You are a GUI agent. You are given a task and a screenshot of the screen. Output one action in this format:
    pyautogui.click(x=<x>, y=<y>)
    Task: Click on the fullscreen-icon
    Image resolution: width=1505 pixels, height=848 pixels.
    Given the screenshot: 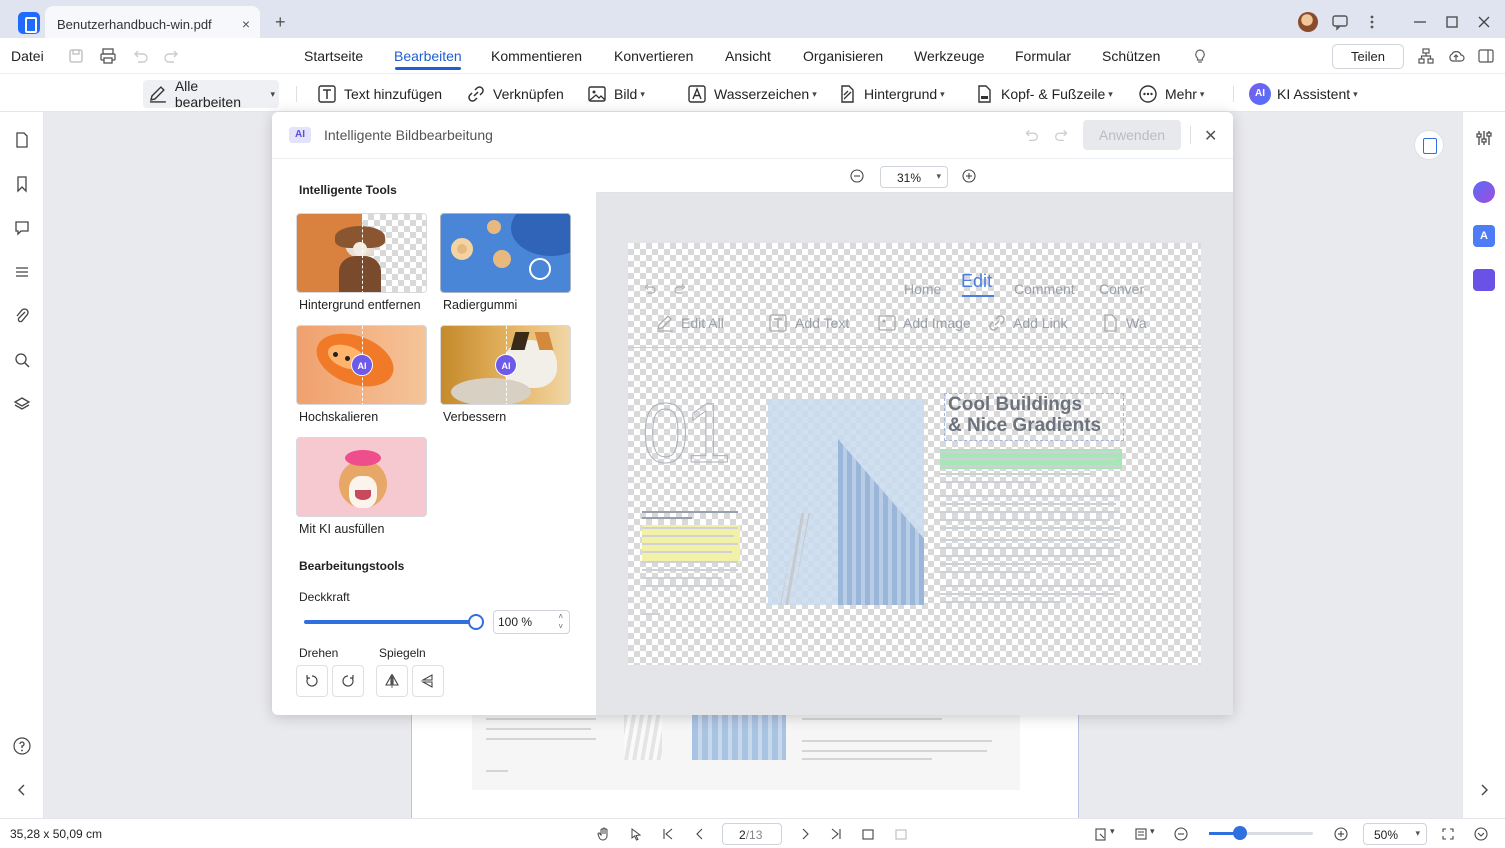 What is the action you would take?
    pyautogui.click(x=1448, y=834)
    